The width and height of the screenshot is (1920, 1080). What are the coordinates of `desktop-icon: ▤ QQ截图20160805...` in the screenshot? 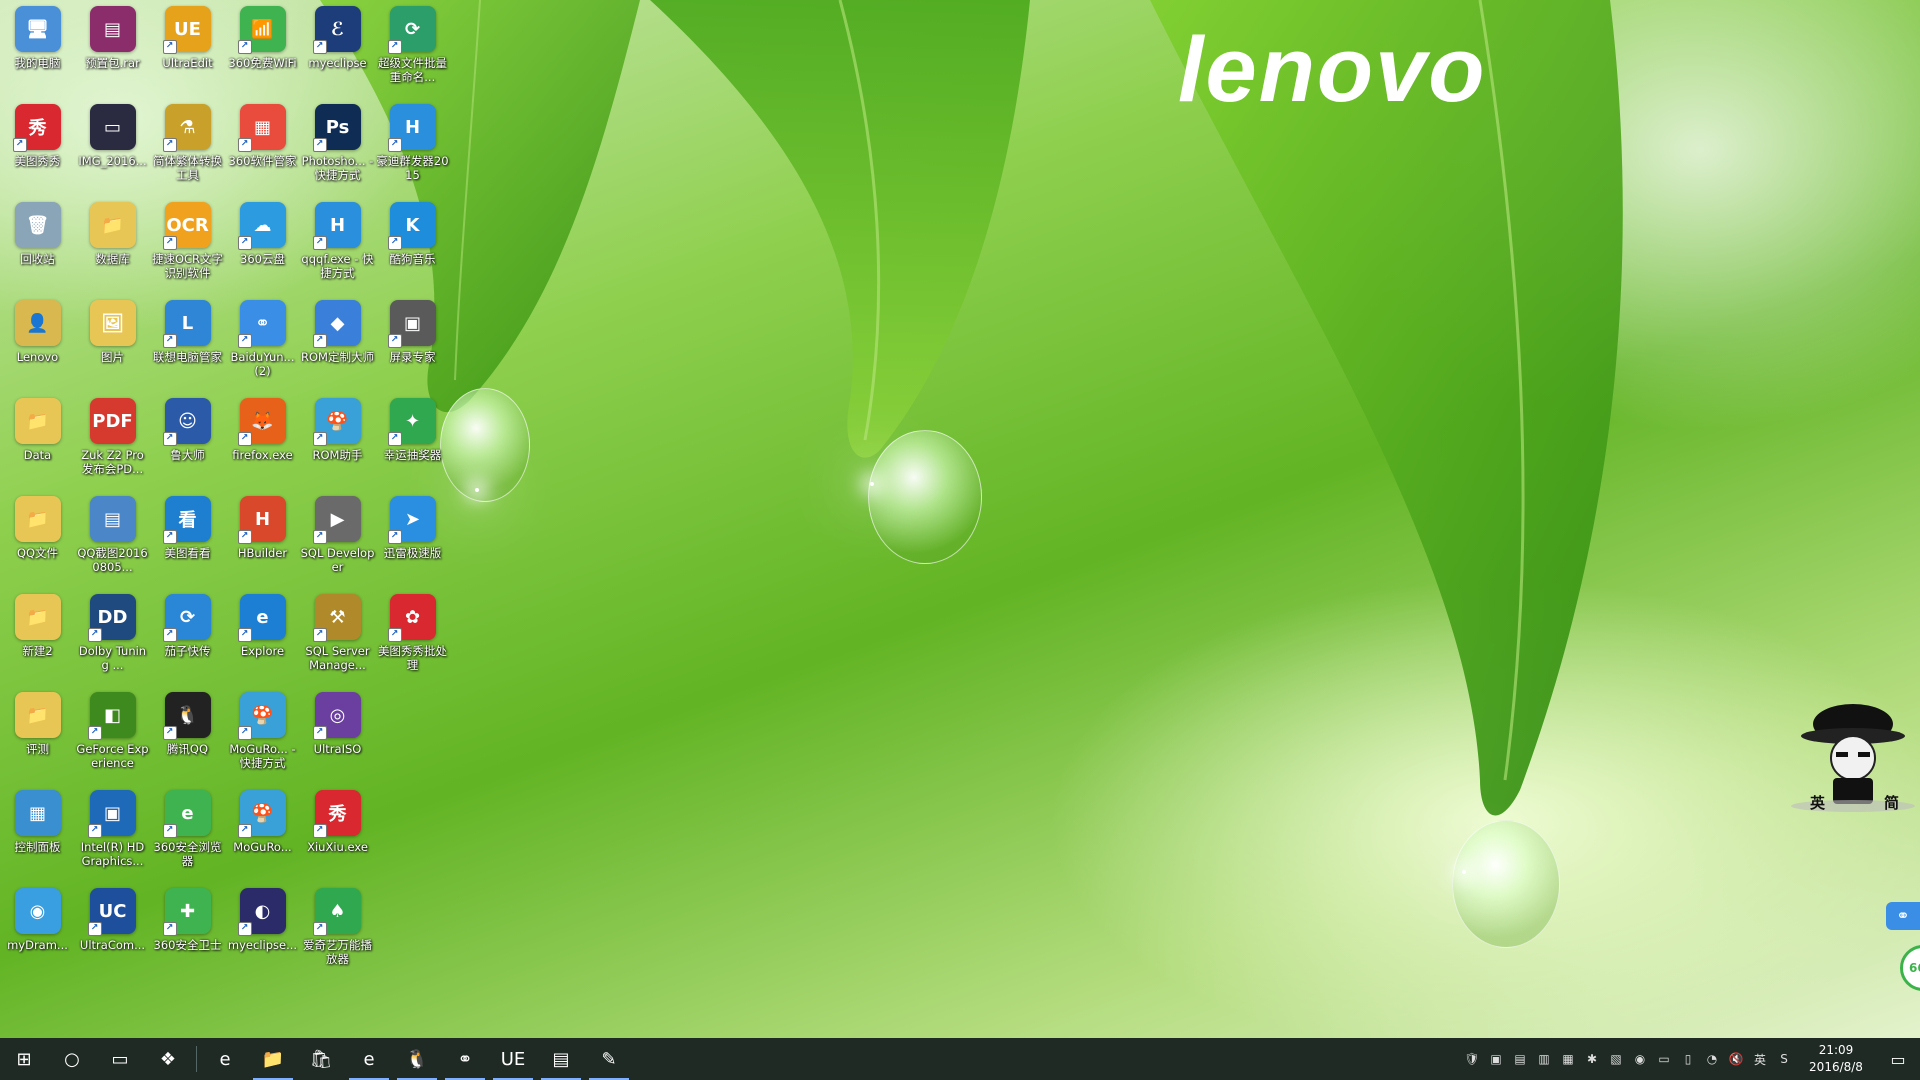 It's located at (112, 539).